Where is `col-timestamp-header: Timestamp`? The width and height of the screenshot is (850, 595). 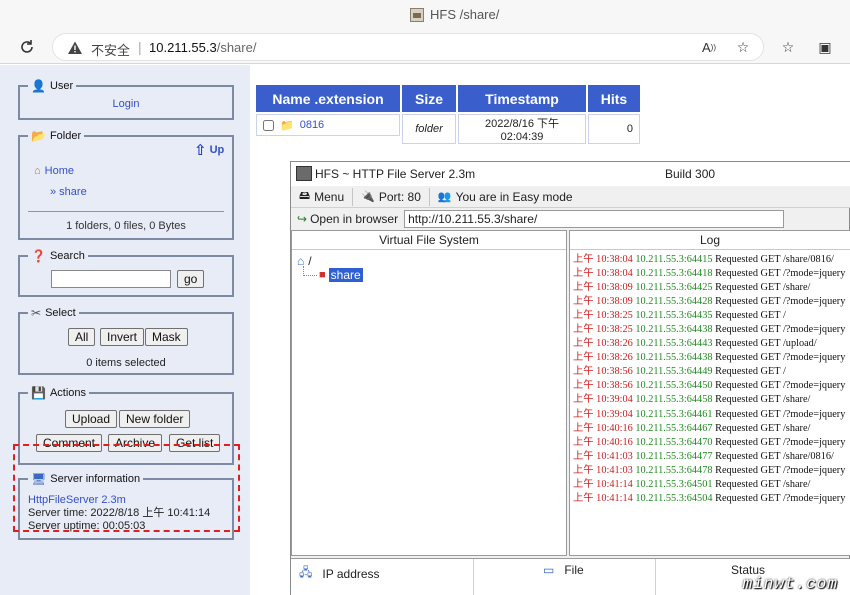
col-timestamp-header: Timestamp is located at coordinates (522, 98).